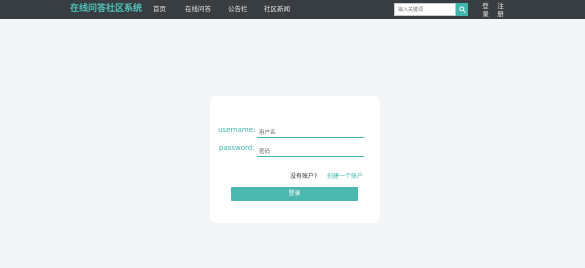 This screenshot has width=585, height=268. I want to click on search-icon, so click(462, 9).